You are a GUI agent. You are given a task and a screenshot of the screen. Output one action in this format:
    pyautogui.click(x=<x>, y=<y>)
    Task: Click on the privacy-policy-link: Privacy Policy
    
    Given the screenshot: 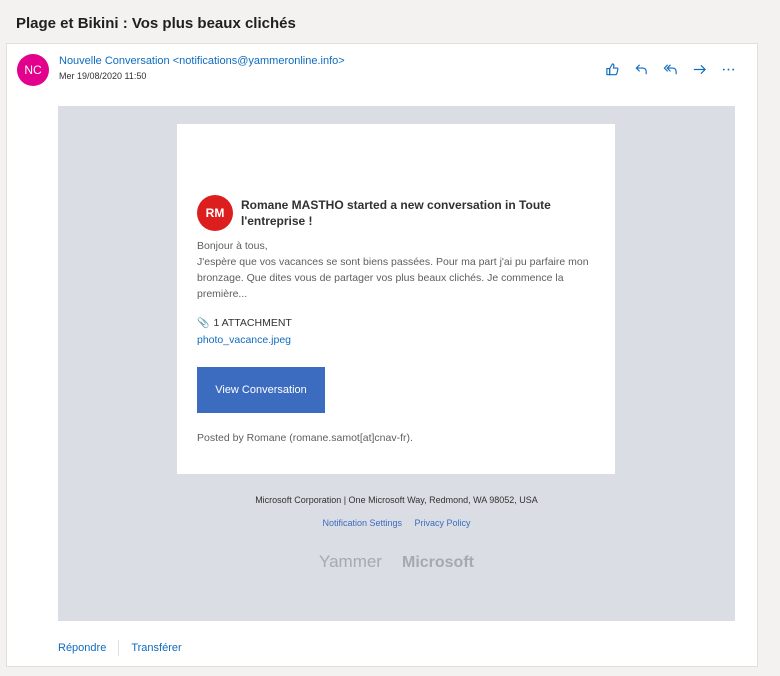 What is the action you would take?
    pyautogui.click(x=443, y=523)
    